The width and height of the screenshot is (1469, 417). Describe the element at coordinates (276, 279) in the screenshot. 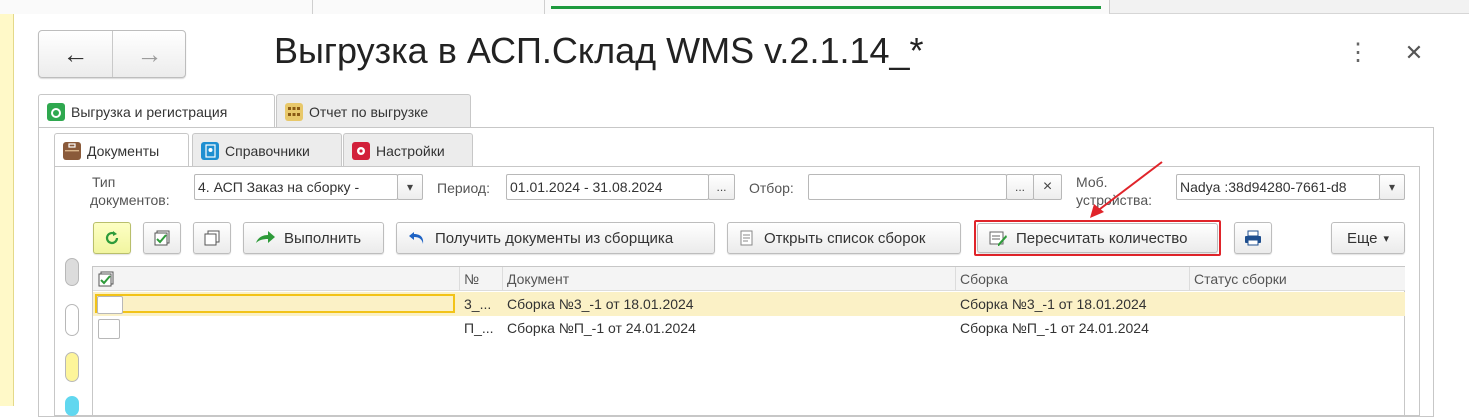

I see `column-header-check` at that location.